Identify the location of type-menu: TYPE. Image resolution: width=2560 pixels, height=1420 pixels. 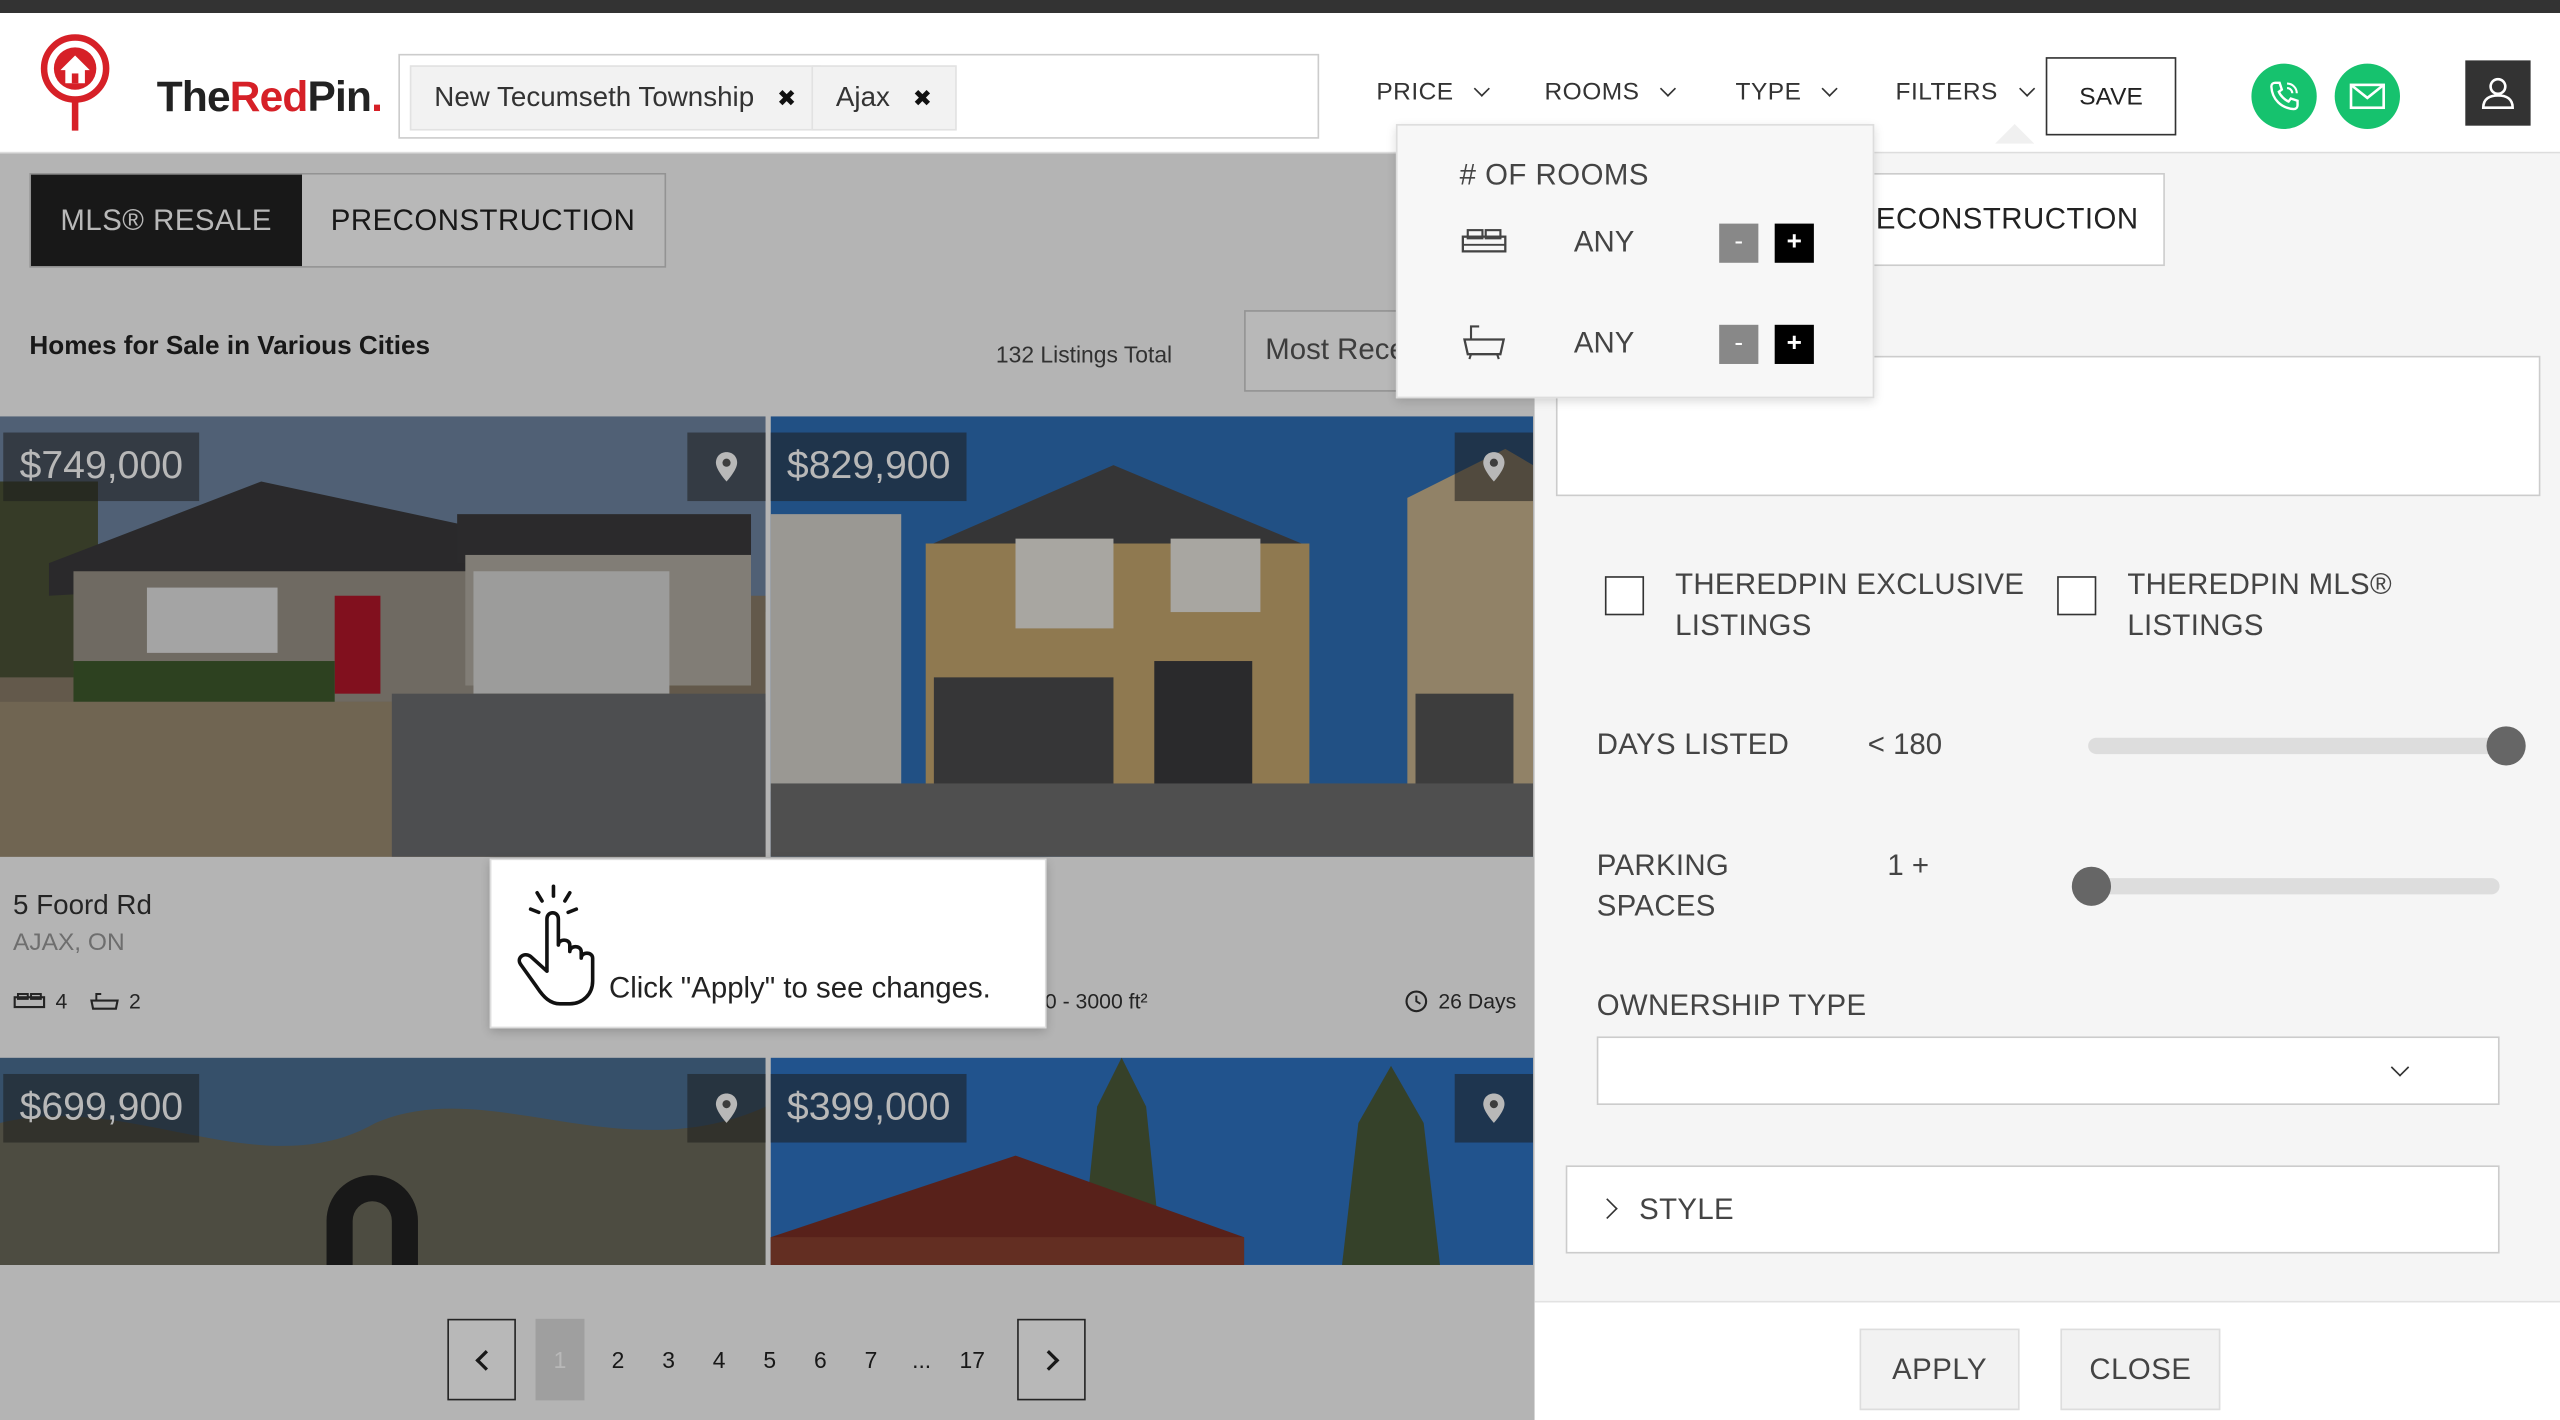
(1787, 92).